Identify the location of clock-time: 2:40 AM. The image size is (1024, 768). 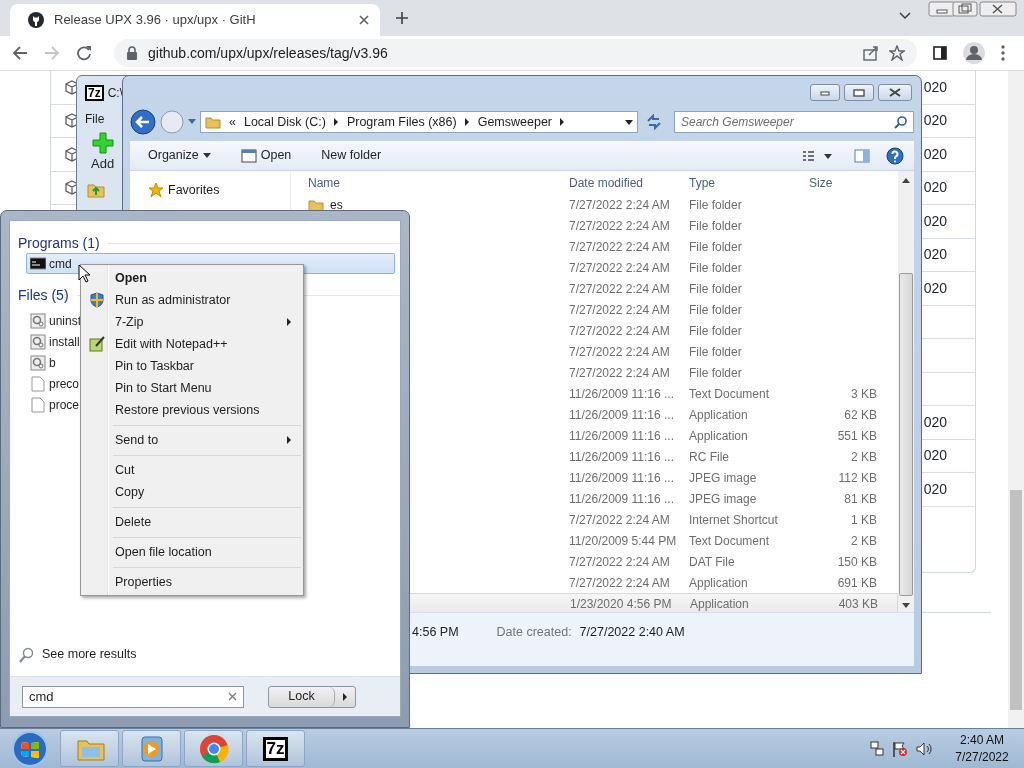
(982, 740).